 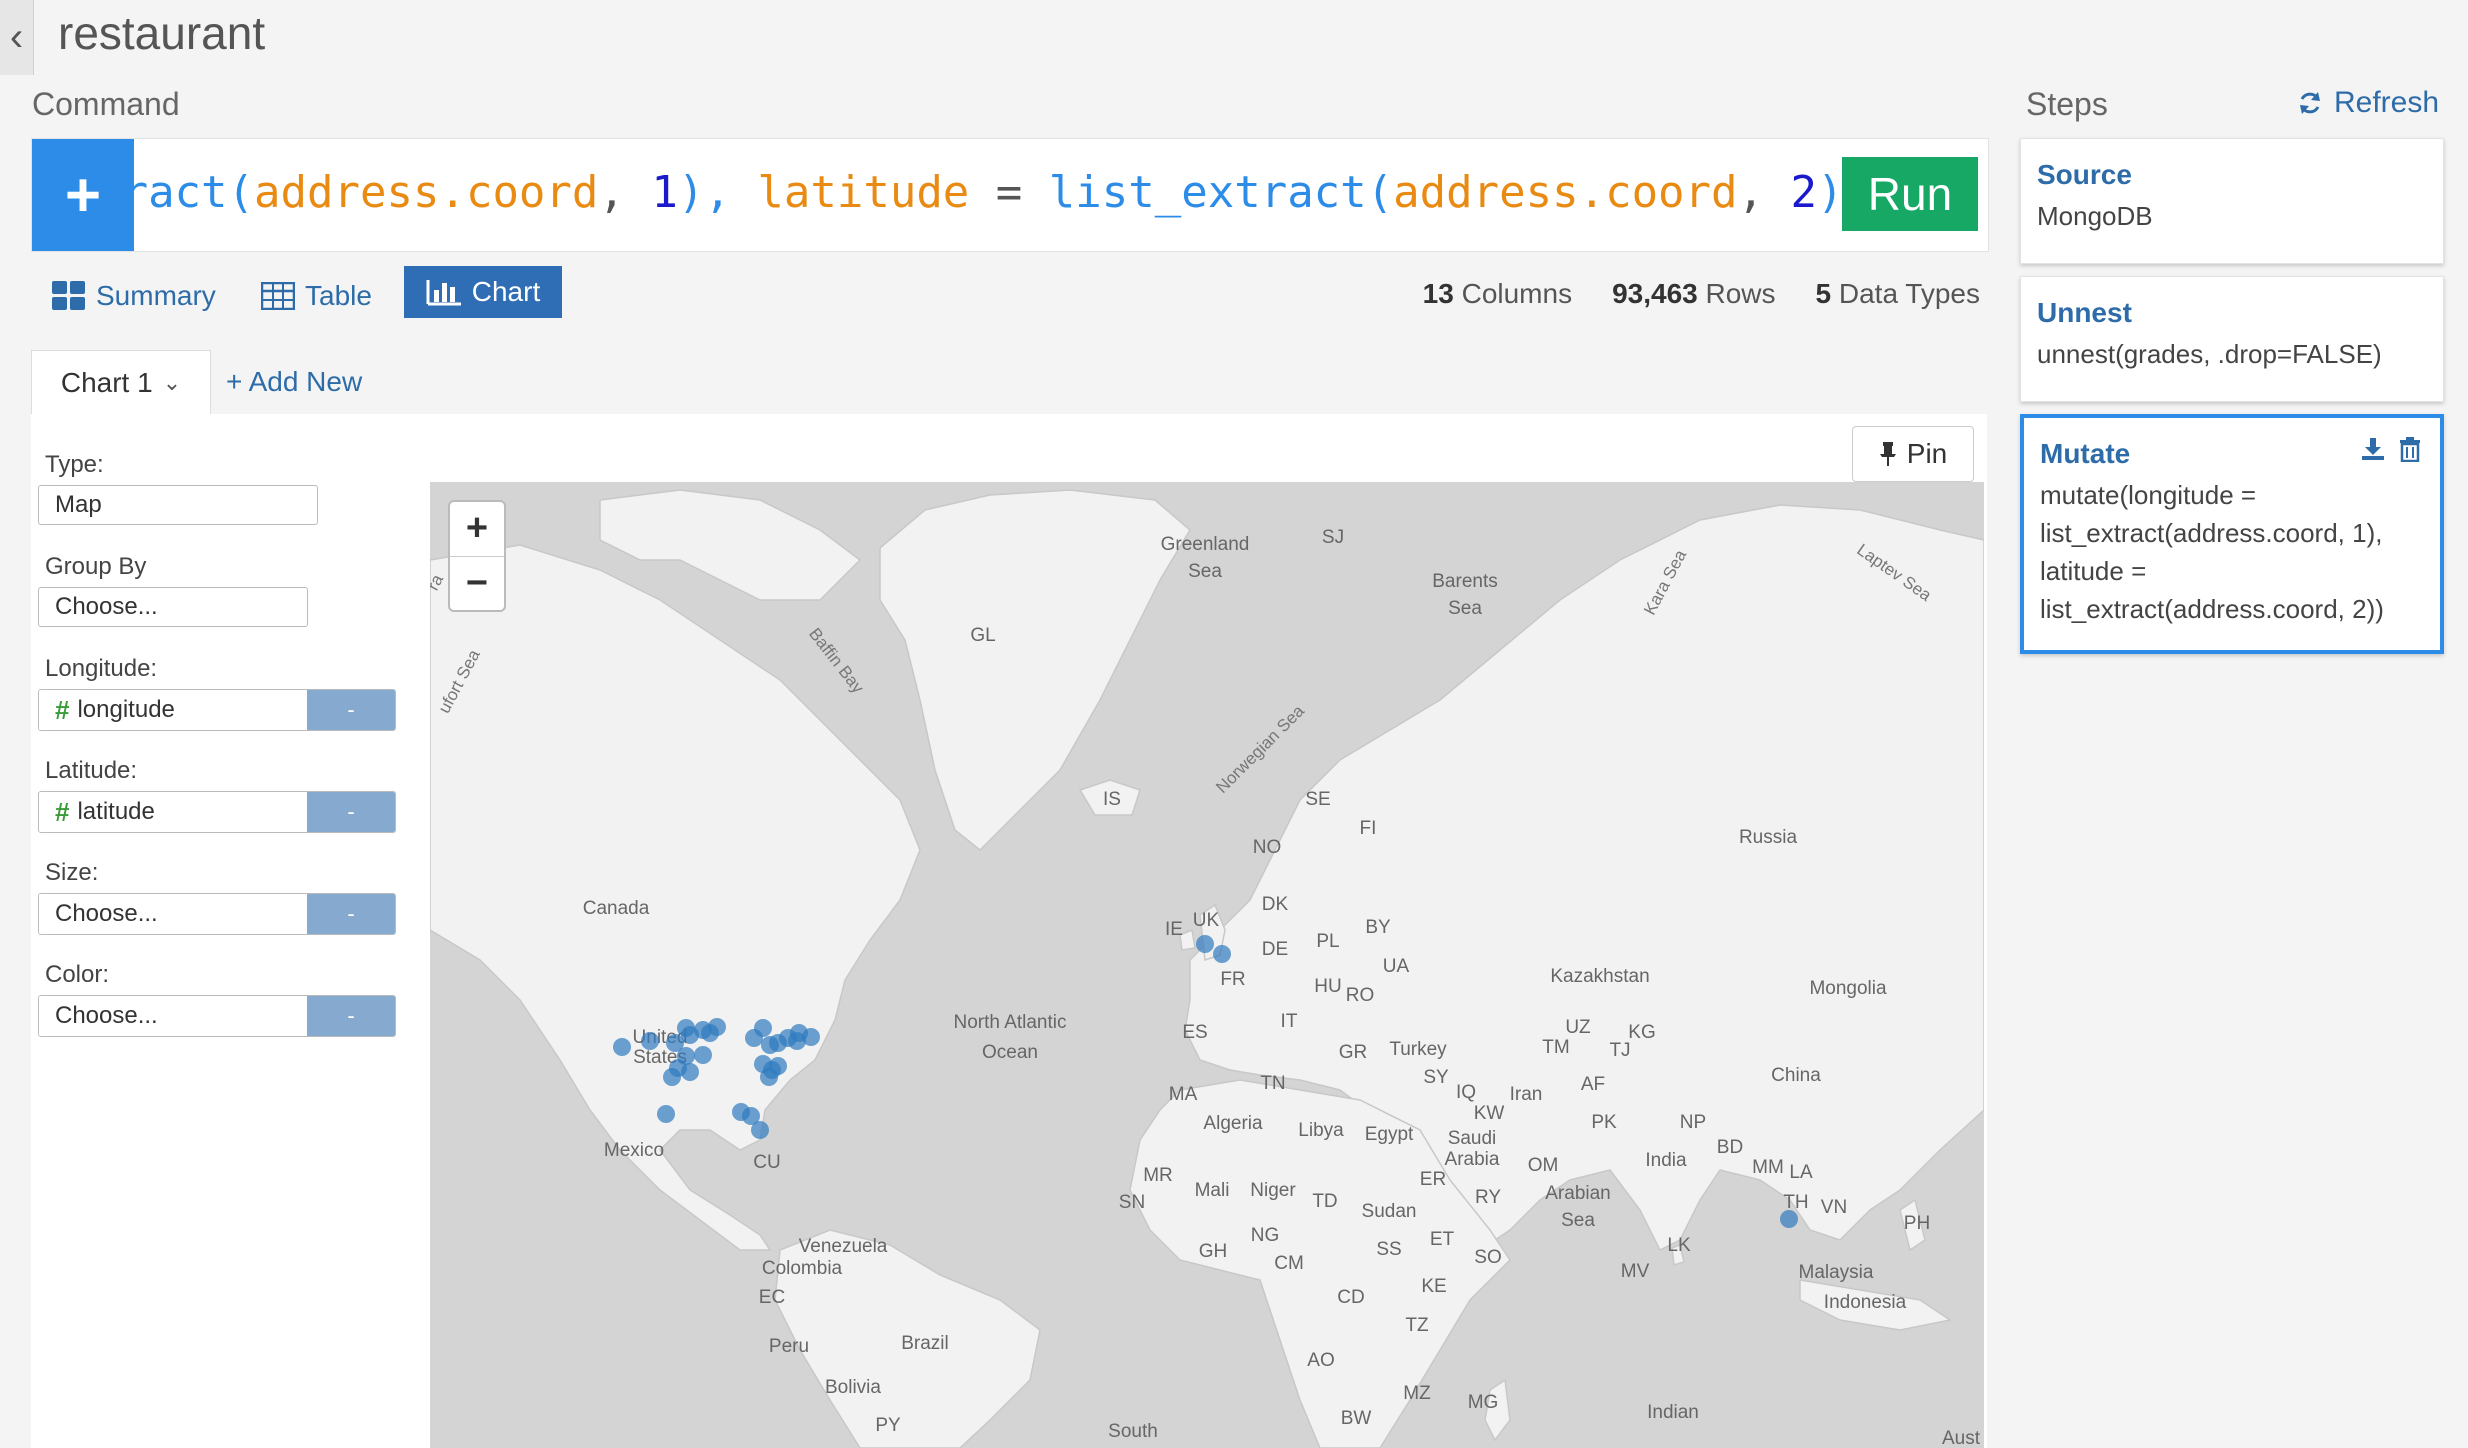 I want to click on zoom-control: + −, so click(x=477, y=556).